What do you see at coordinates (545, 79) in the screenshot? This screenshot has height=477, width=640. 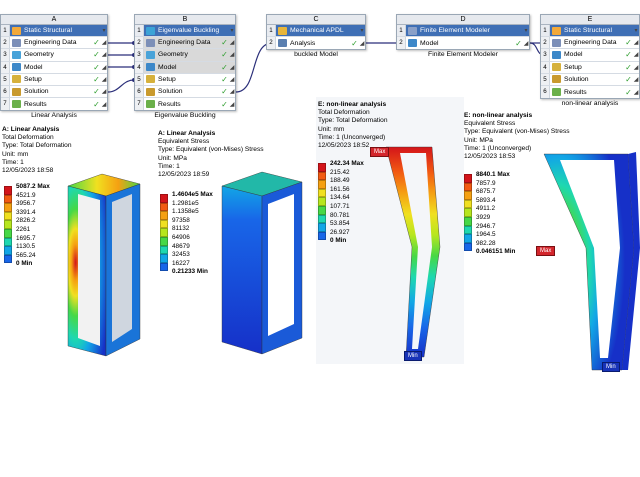 I see `cell-number: 5` at bounding box center [545, 79].